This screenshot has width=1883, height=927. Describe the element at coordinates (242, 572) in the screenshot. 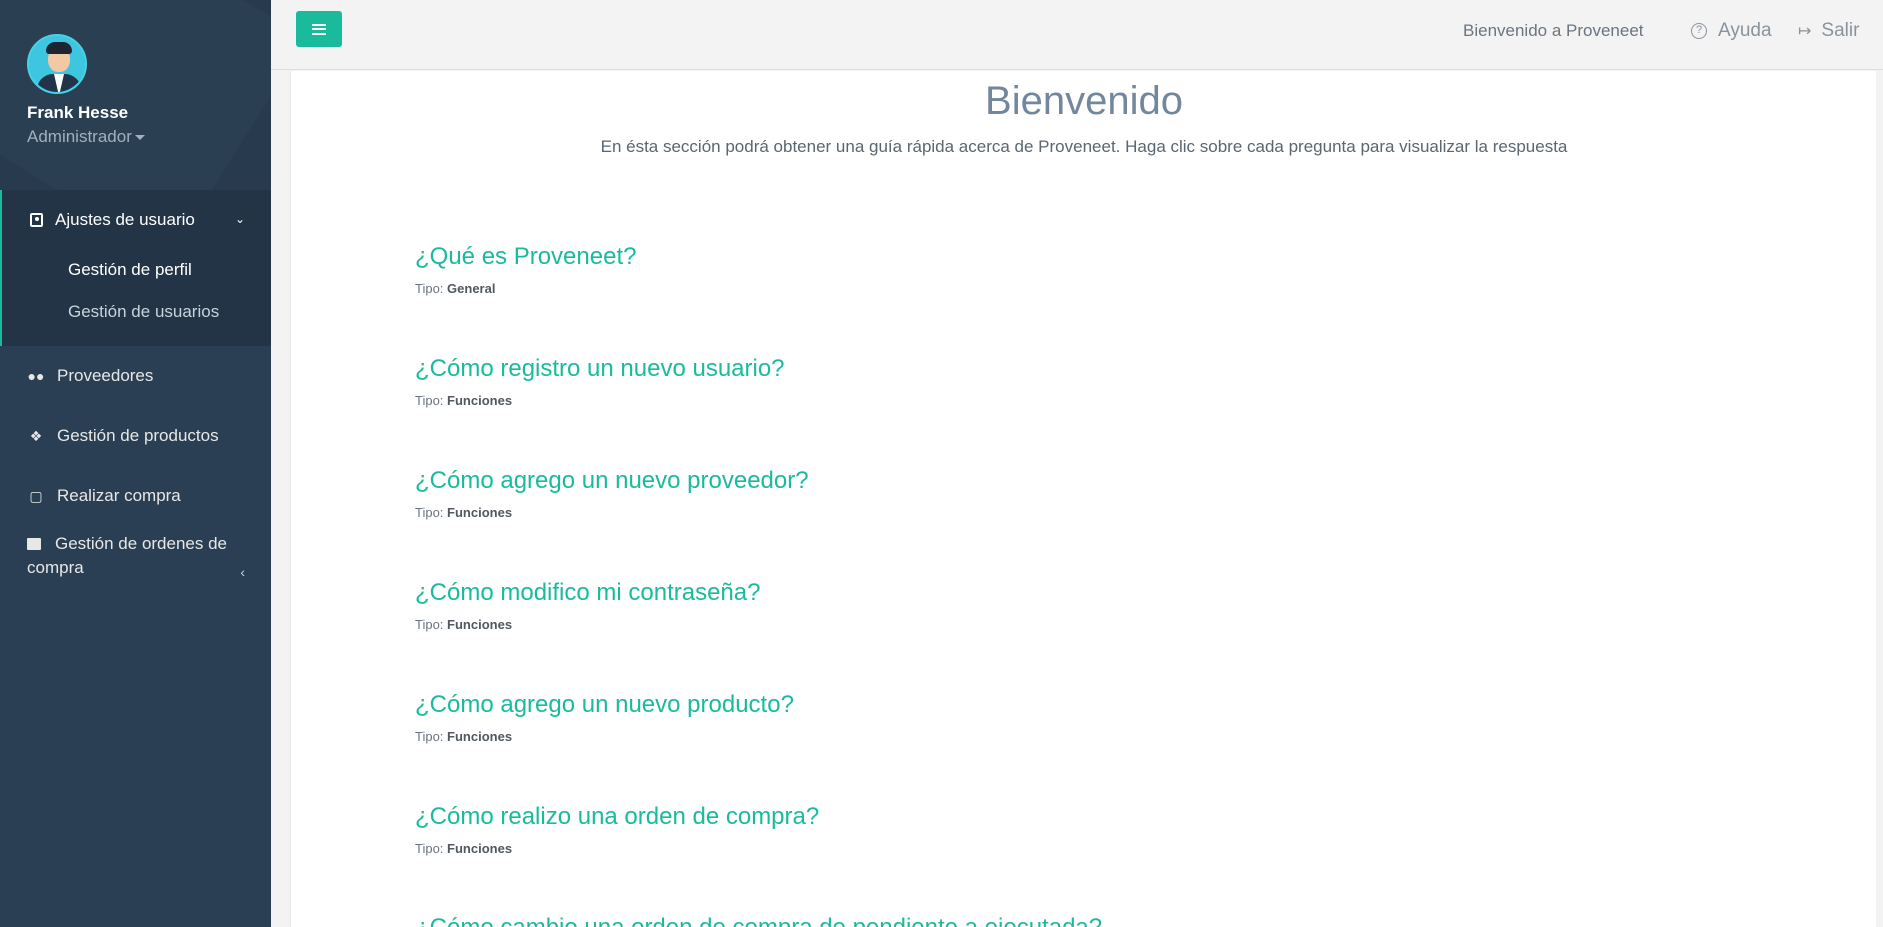

I see `chevron-left-icon: ‹` at that location.